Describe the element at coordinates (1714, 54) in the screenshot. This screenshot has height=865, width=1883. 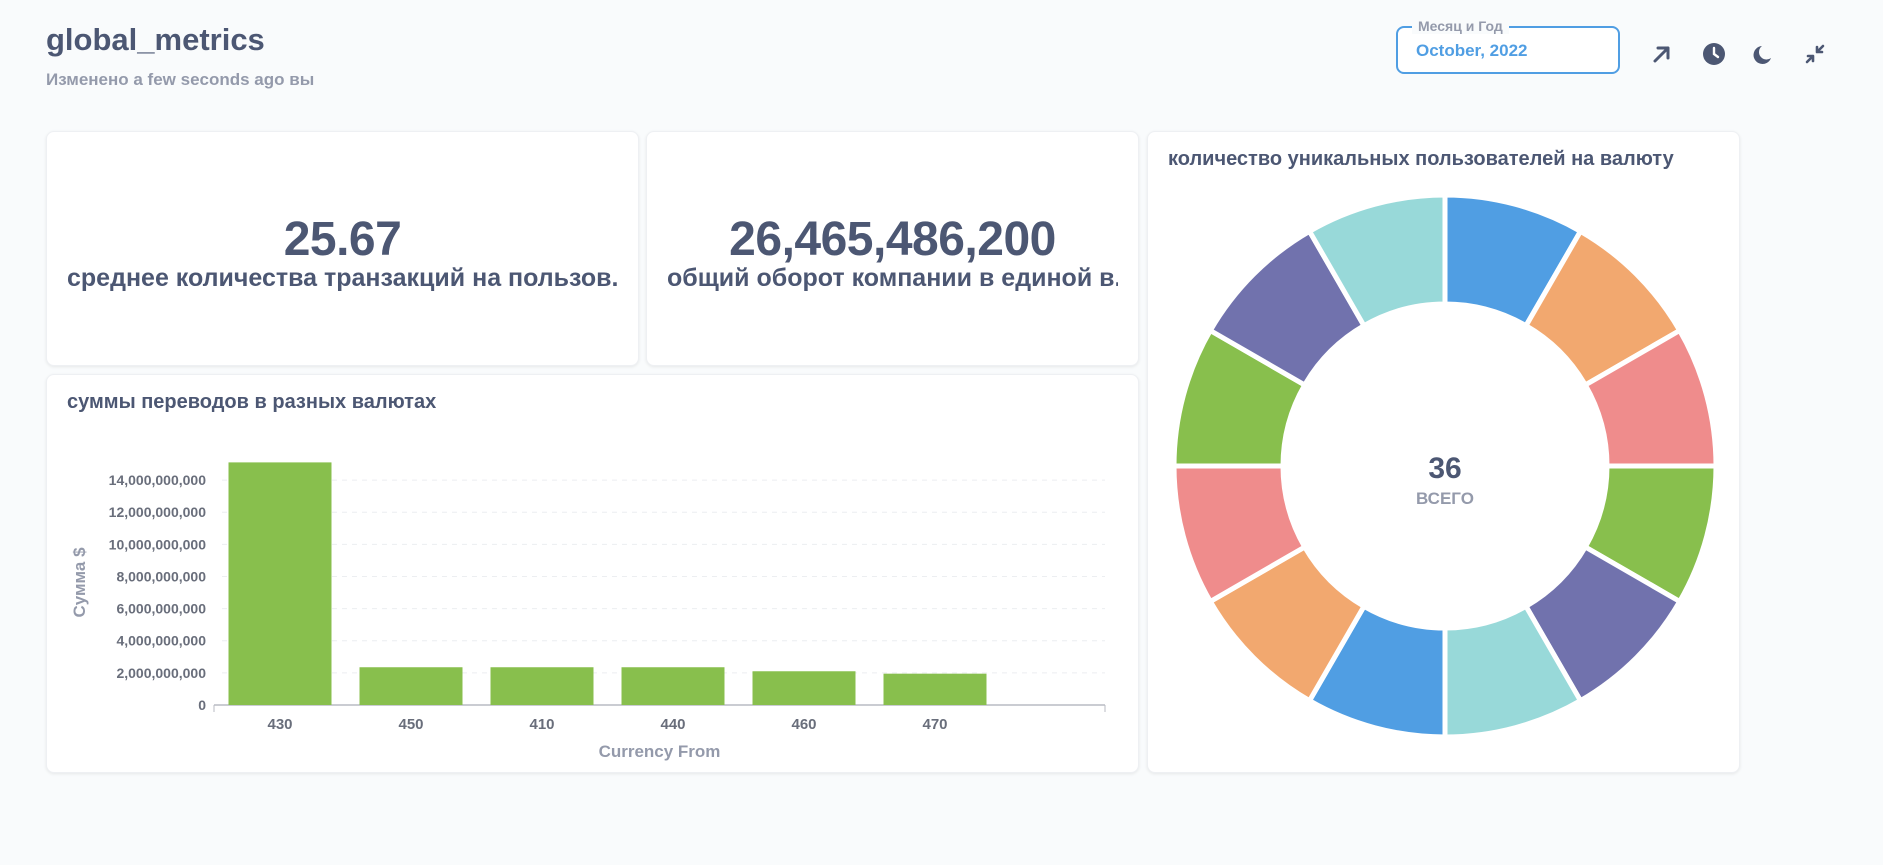
I see `clock-icon` at that location.